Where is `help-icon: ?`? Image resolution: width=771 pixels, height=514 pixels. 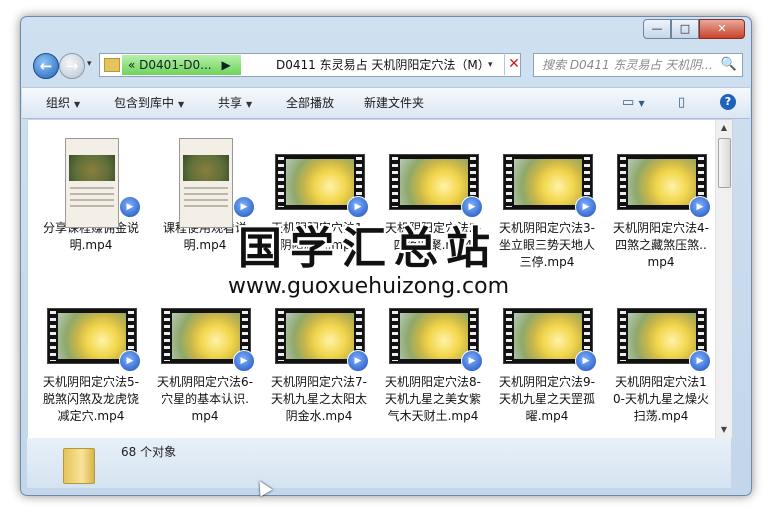
help-icon: ? is located at coordinates (728, 102).